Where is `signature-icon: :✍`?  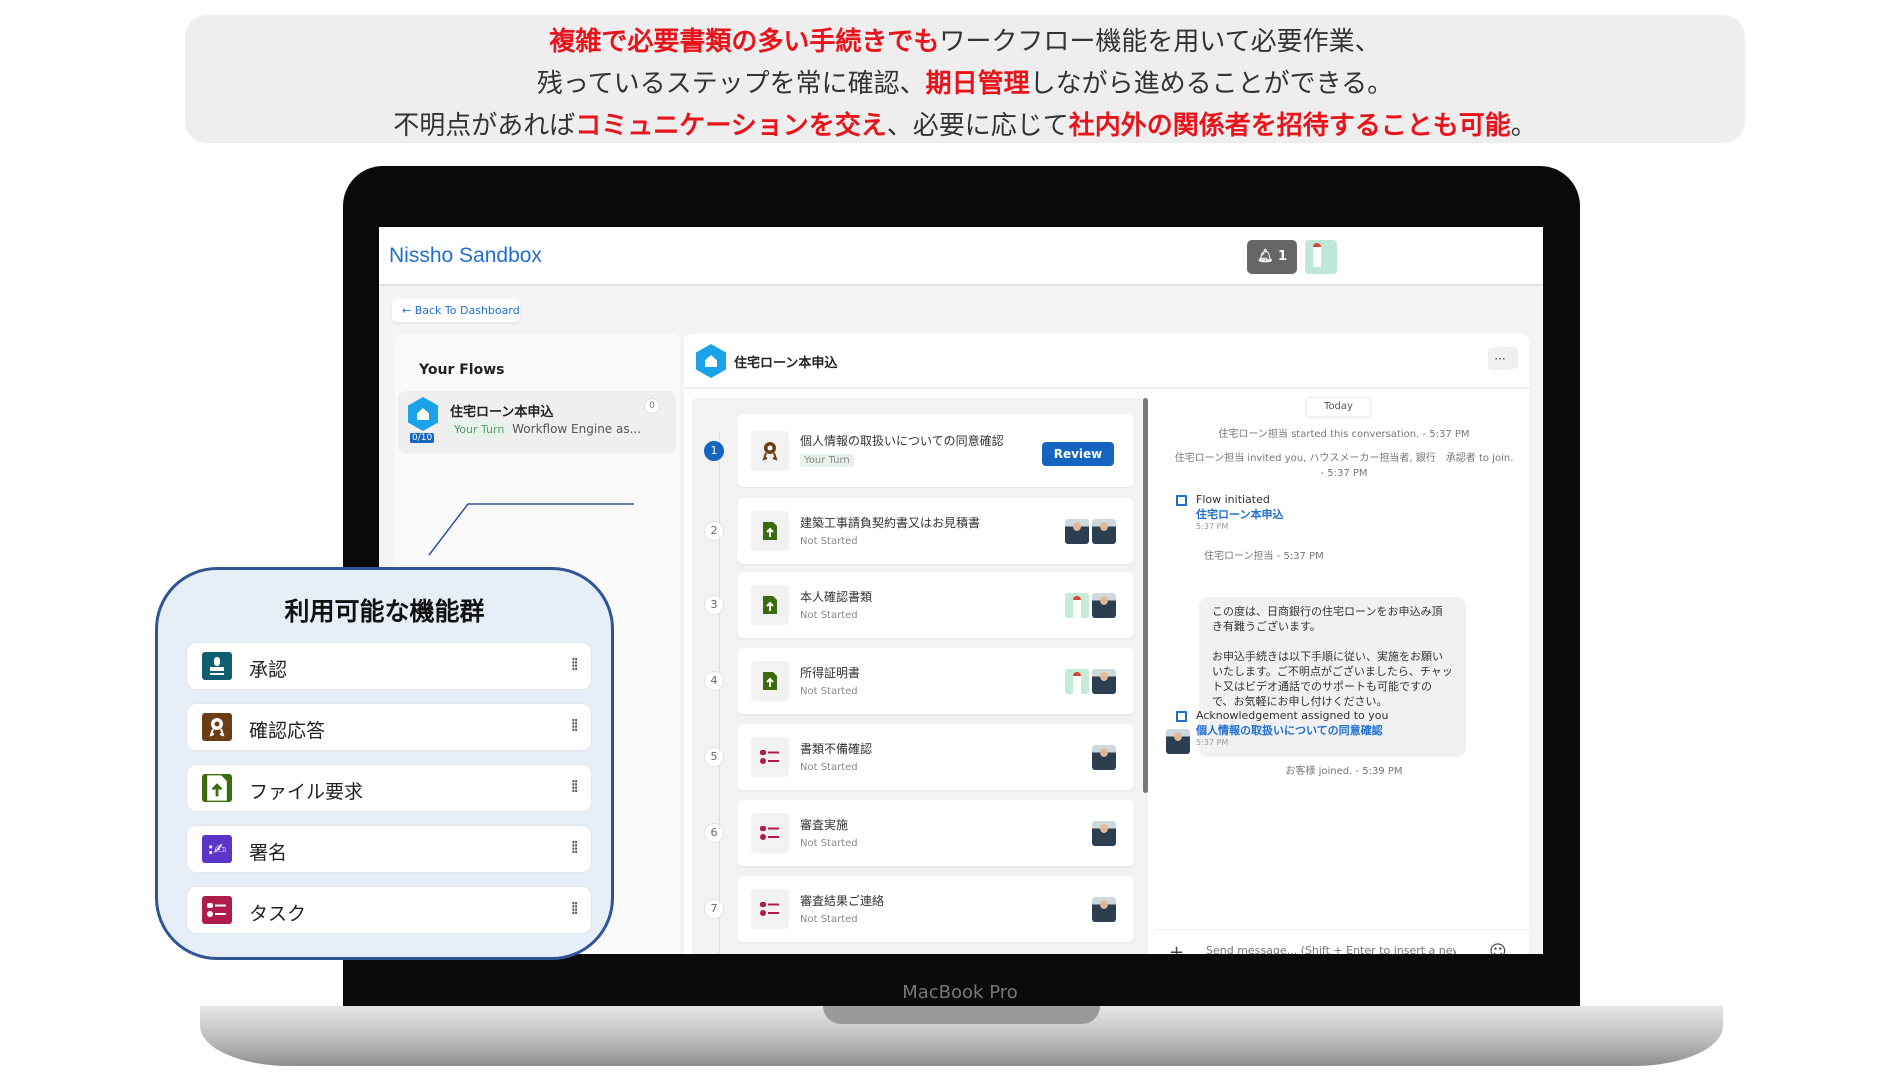 signature-icon: :✍ is located at coordinates (217, 849).